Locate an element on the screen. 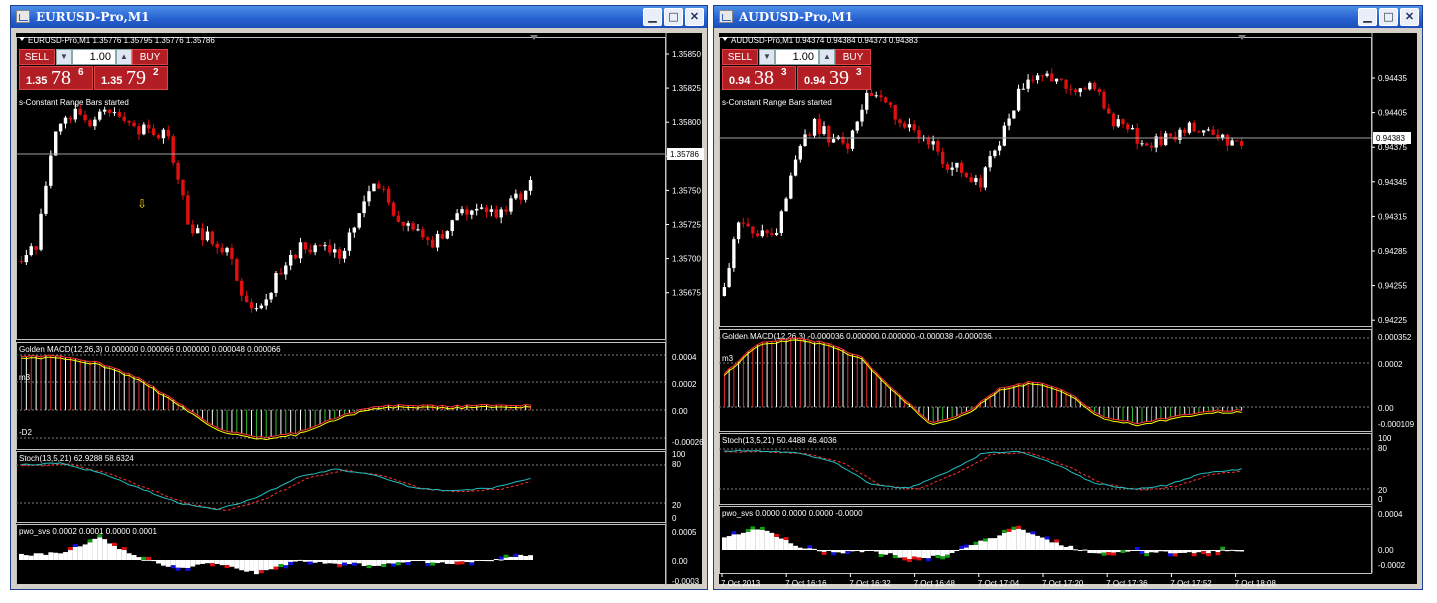 The image size is (1437, 603). pane-border is located at coordinates (341, 396).